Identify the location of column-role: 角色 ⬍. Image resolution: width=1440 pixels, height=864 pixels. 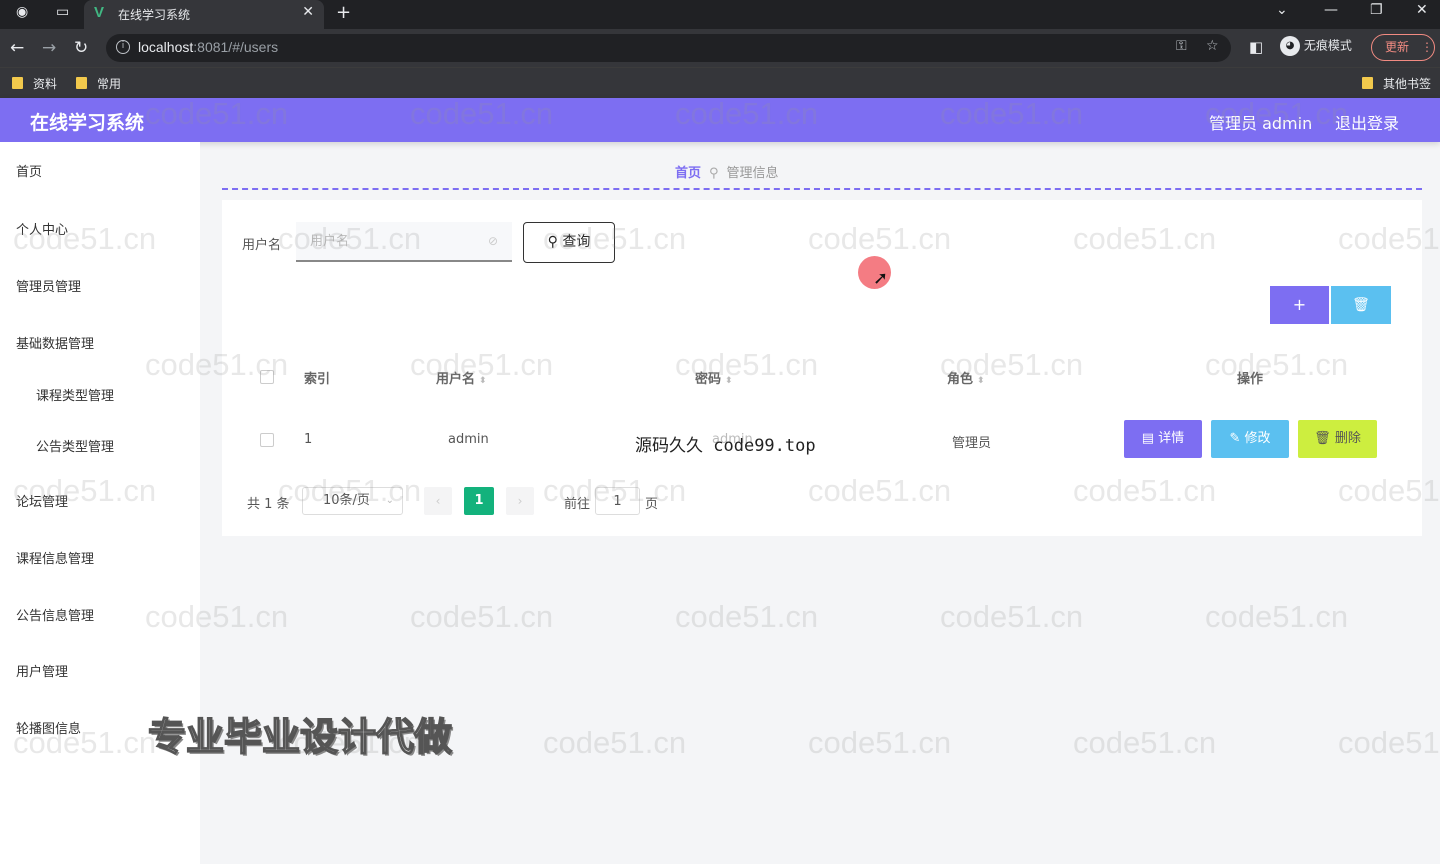
(966, 377).